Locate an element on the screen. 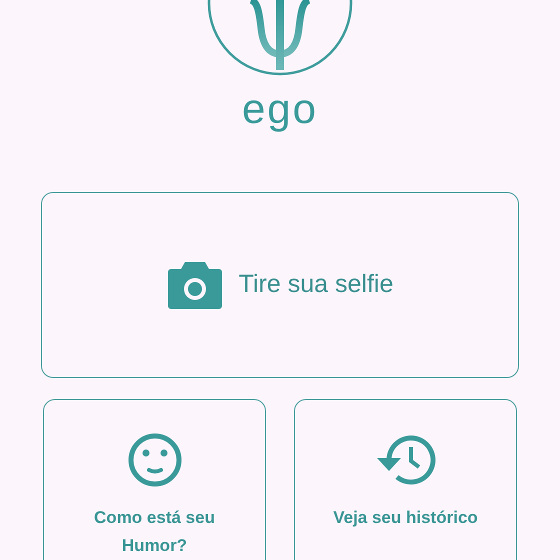 This screenshot has width=560, height=560. logo-wordmark: ego is located at coordinates (280, 109).